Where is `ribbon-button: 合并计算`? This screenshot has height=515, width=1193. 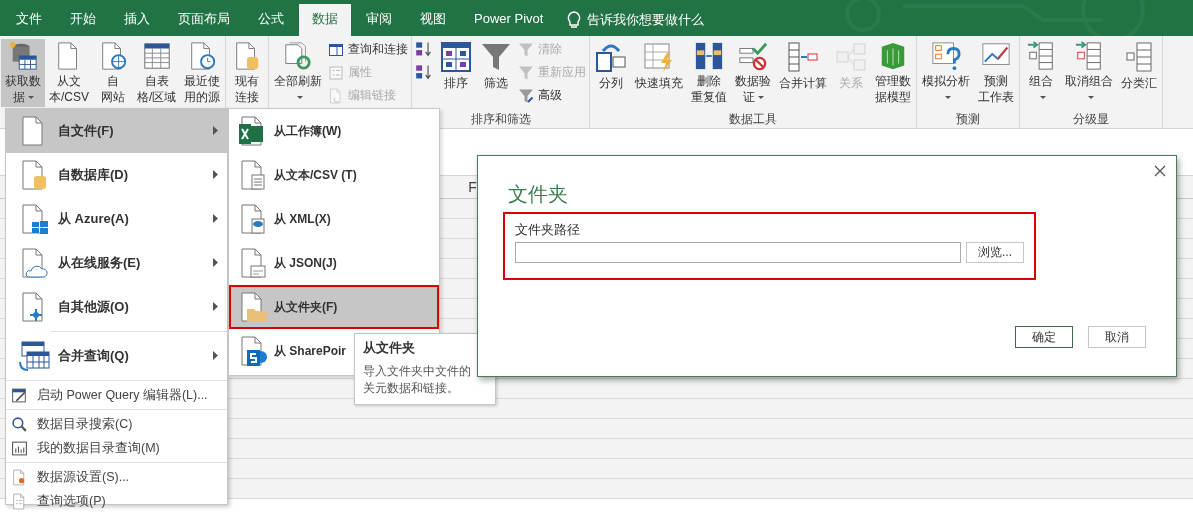 ribbon-button: 合并计算 is located at coordinates (803, 73).